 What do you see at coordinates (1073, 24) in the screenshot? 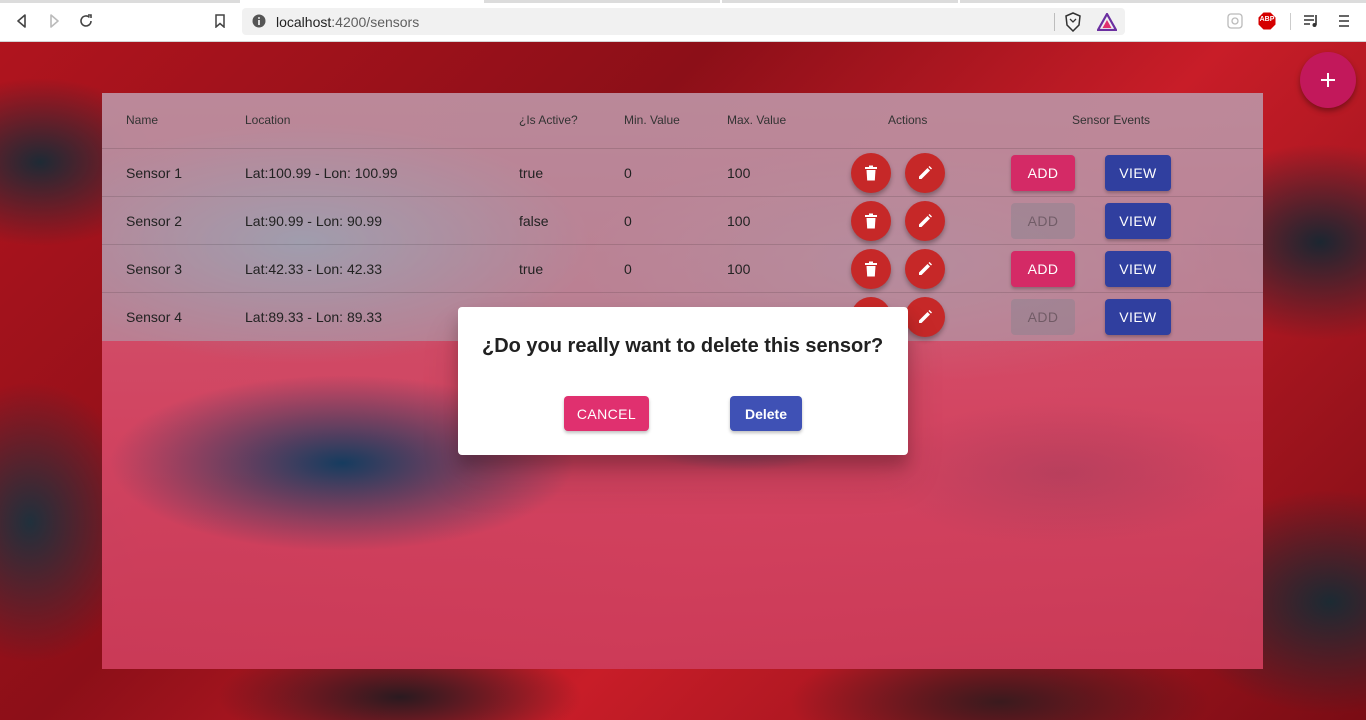
I see `brave-shield-icon` at bounding box center [1073, 24].